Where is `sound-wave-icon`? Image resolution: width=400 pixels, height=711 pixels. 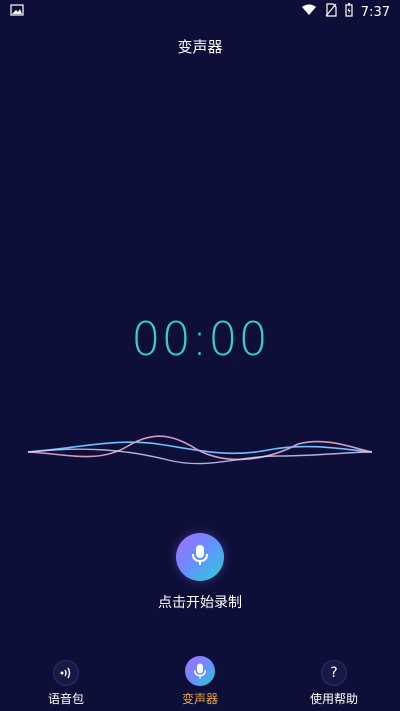 sound-wave-icon is located at coordinates (66, 673).